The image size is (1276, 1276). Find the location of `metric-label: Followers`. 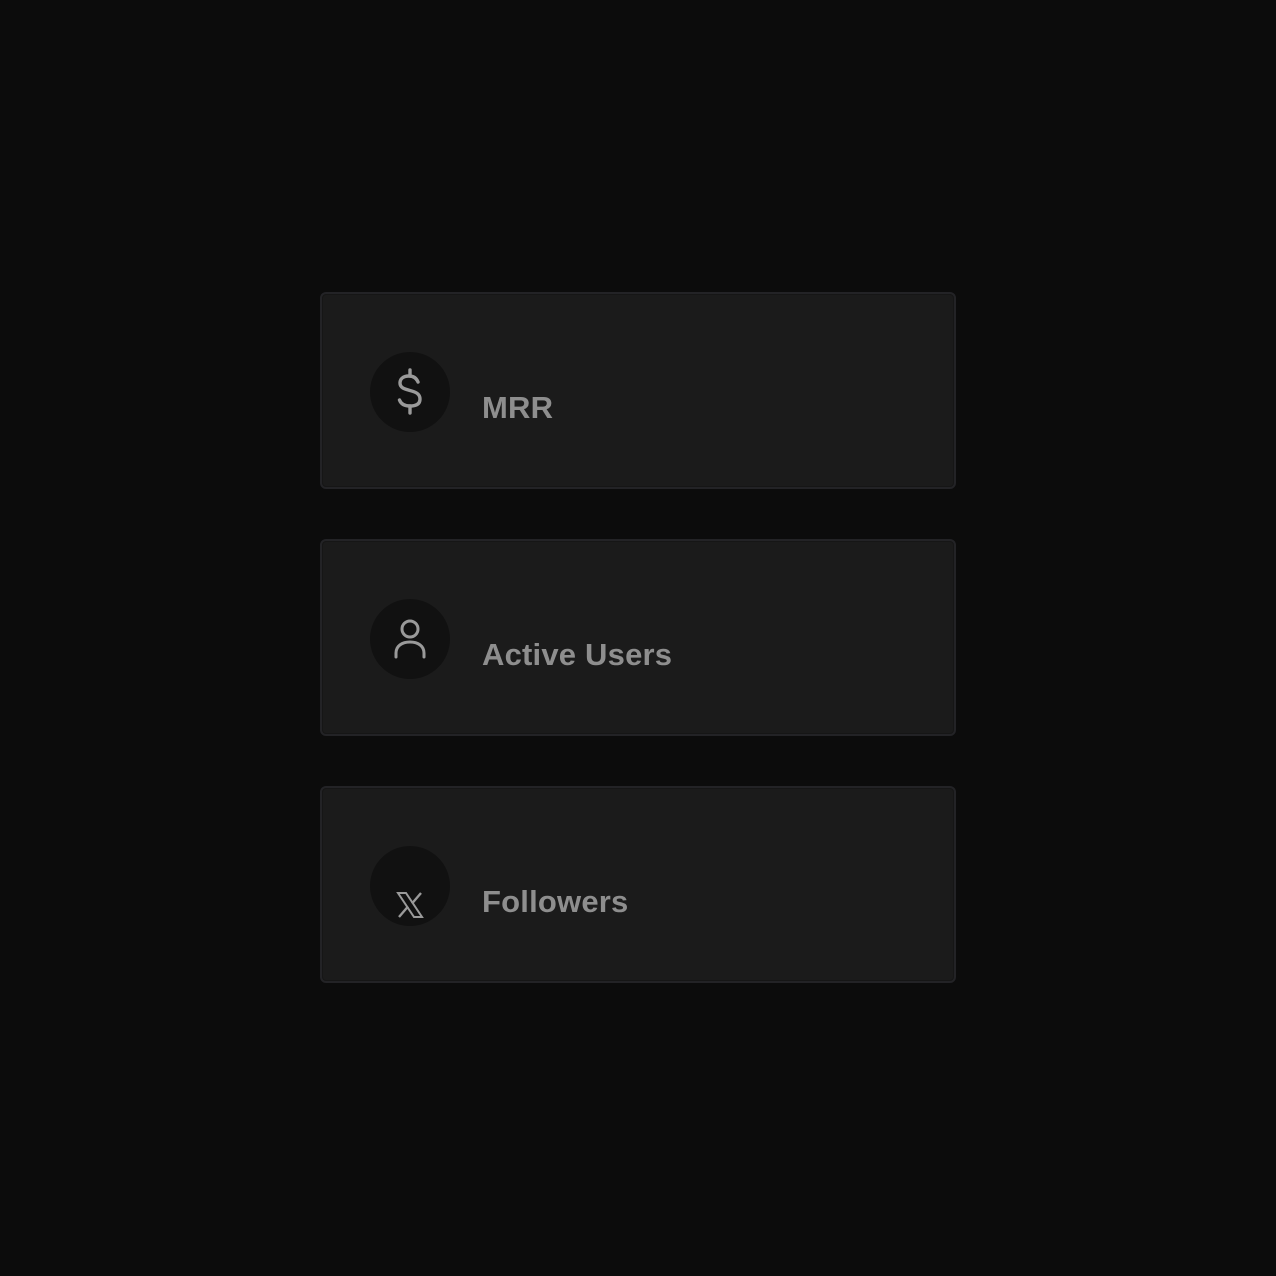

metric-label: Followers is located at coordinates (555, 901).